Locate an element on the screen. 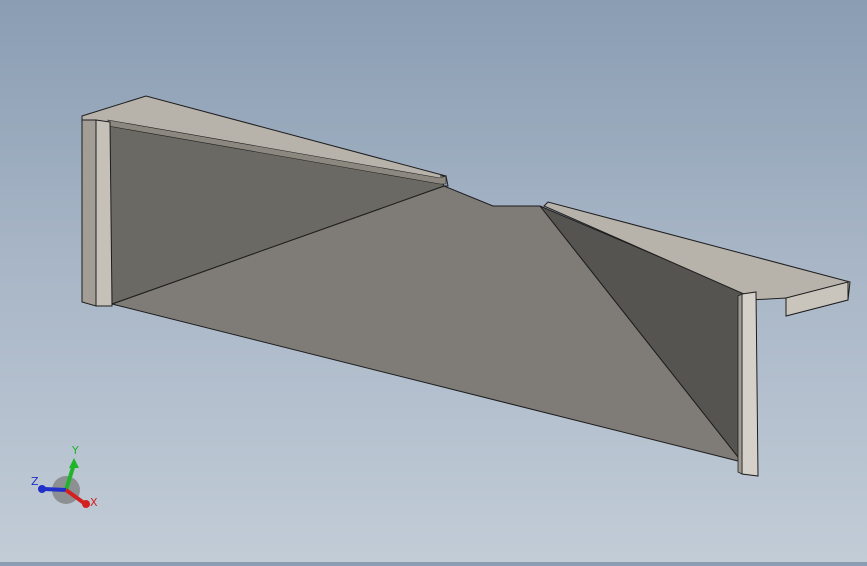 The image size is (867, 566). left-front-post is located at coordinates (89, 213).